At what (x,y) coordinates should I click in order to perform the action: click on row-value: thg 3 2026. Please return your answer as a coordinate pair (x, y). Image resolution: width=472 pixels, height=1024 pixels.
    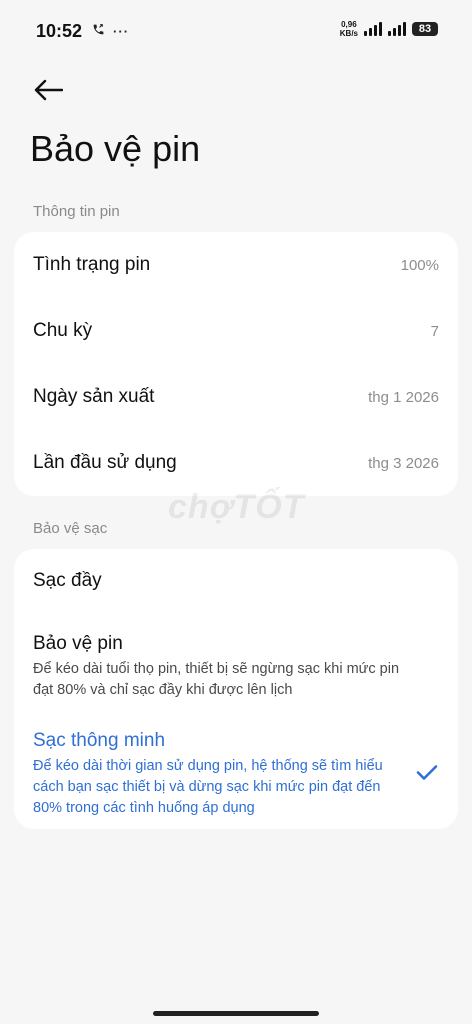
    Looking at the image, I should click on (403, 463).